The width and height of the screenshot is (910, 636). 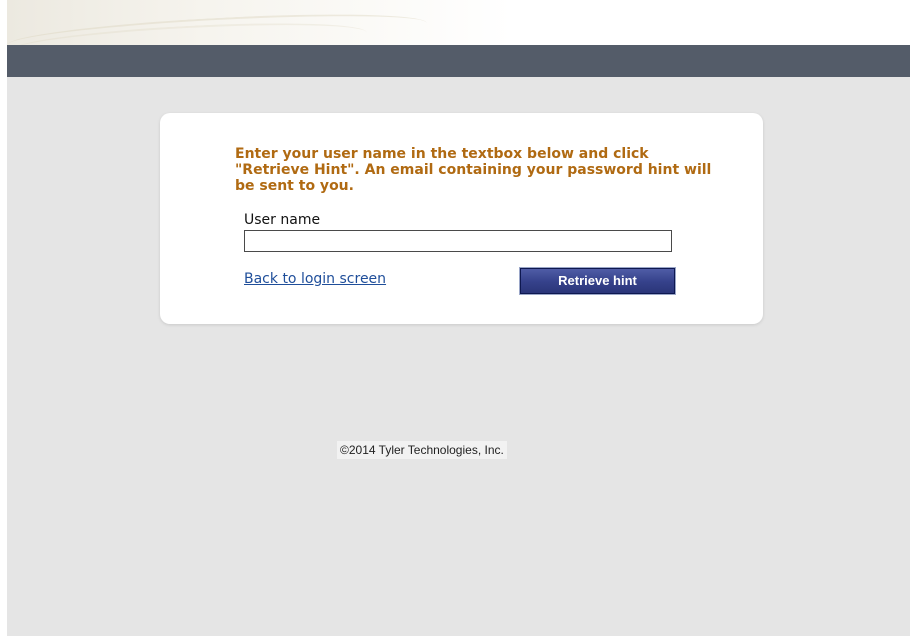 What do you see at coordinates (422, 450) in the screenshot?
I see `copyright-text: ©2014 Tyler Technologies, Inc.` at bounding box center [422, 450].